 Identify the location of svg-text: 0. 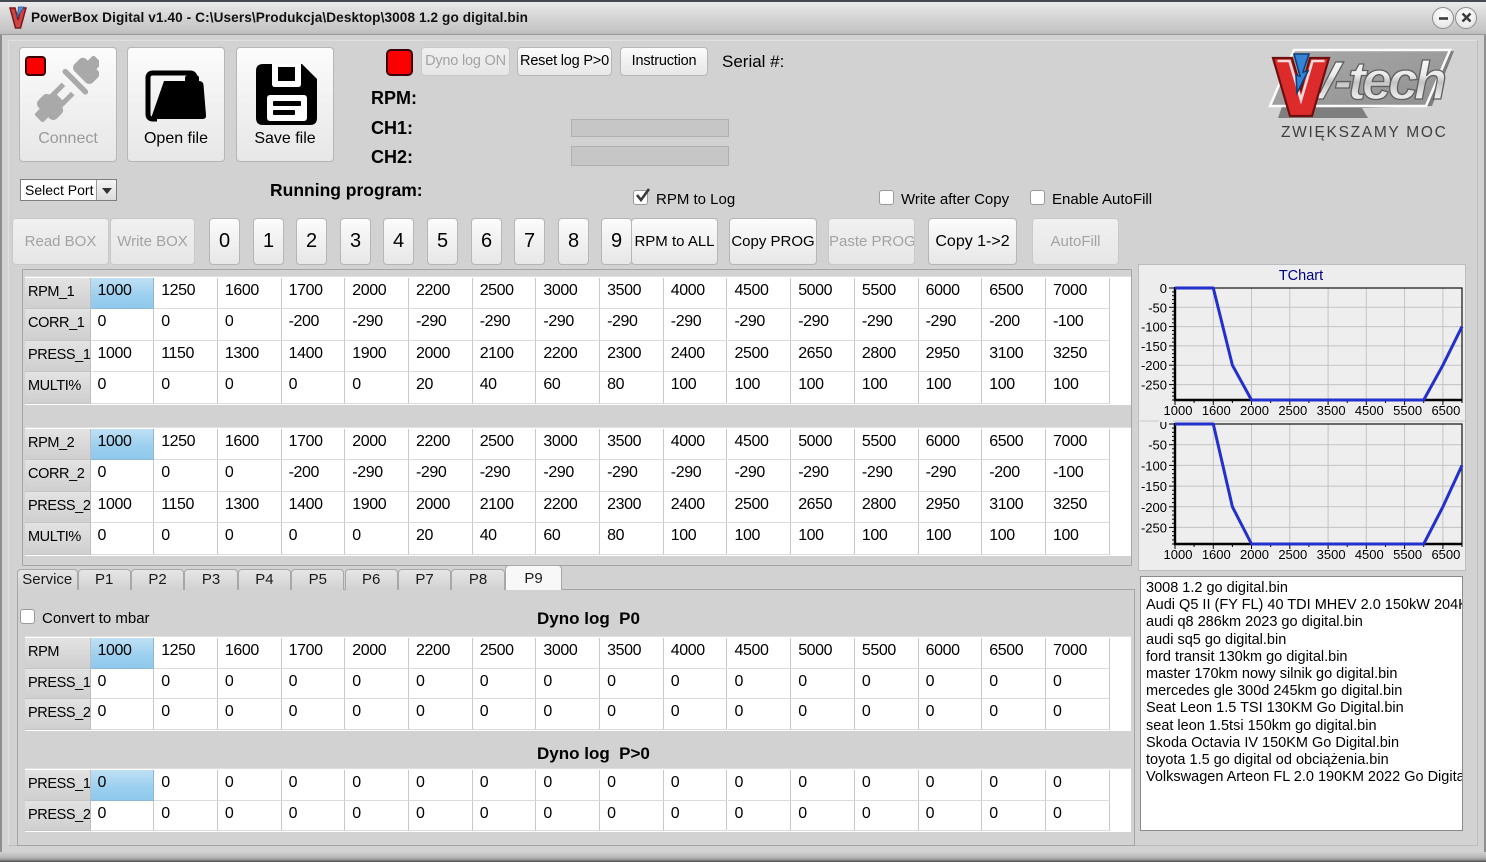
(1163, 288).